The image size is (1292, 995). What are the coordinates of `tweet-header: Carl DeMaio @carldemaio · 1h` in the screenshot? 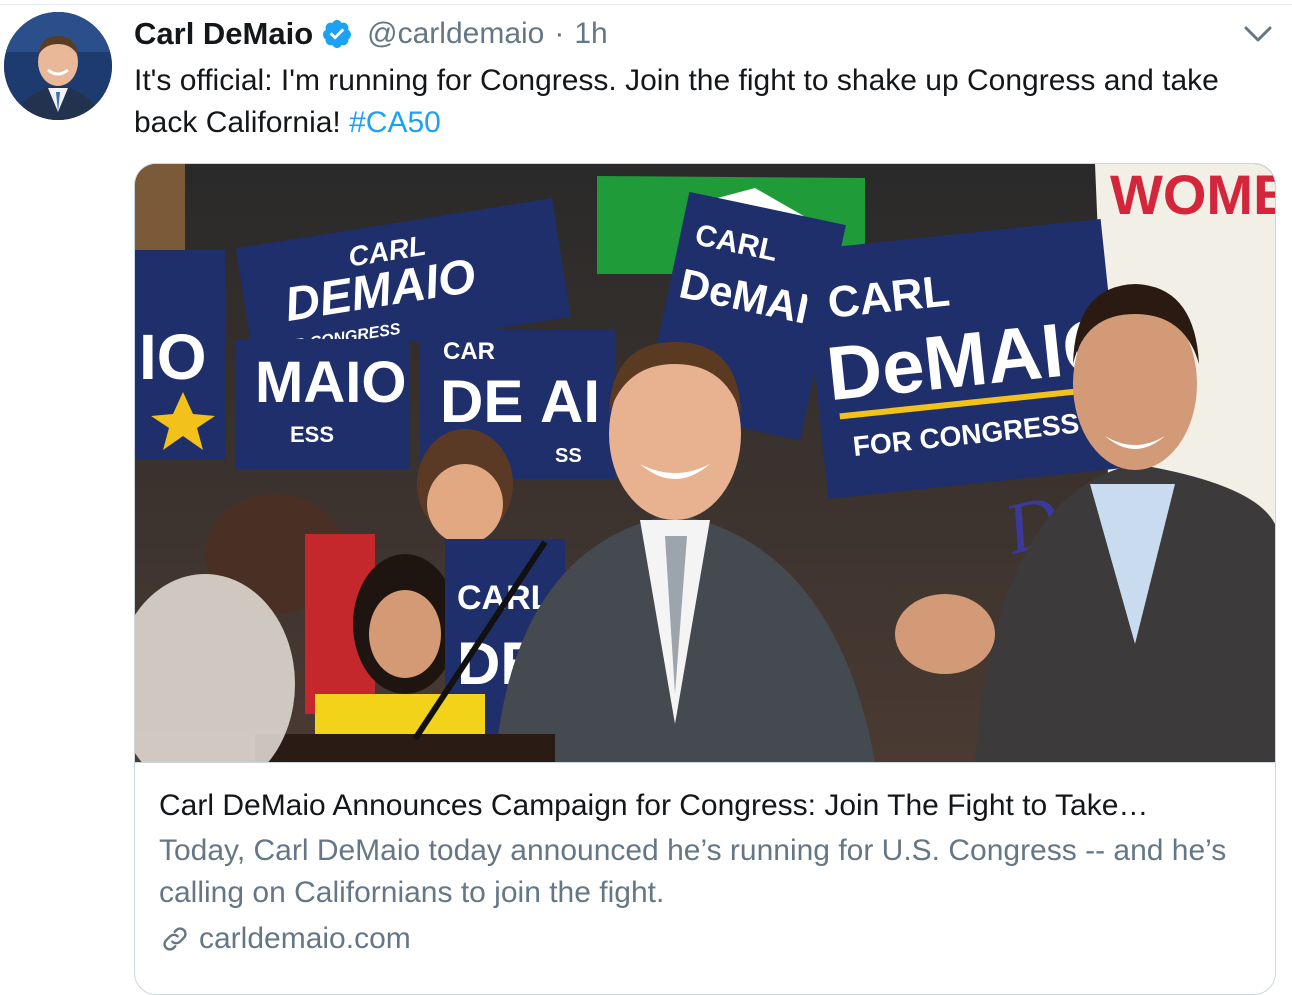 It's located at (371, 34).